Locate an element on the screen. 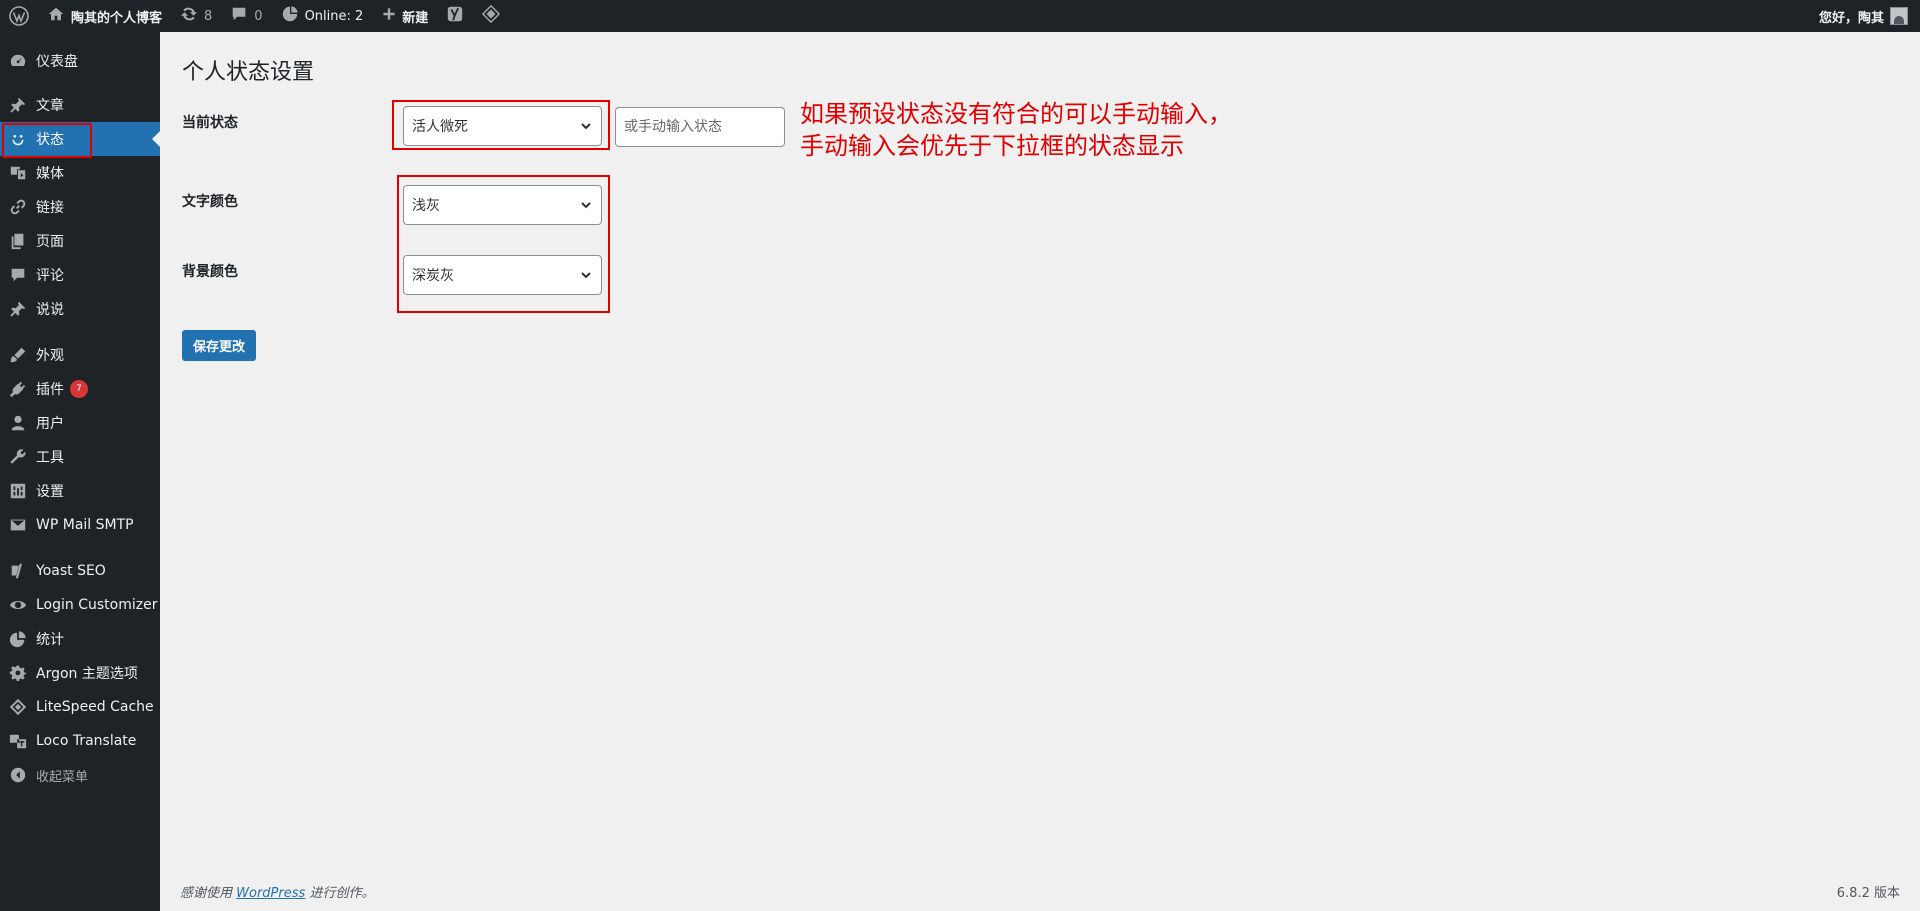 The width and height of the screenshot is (1920, 911). online-stats-link: Online: 2 is located at coordinates (322, 16).